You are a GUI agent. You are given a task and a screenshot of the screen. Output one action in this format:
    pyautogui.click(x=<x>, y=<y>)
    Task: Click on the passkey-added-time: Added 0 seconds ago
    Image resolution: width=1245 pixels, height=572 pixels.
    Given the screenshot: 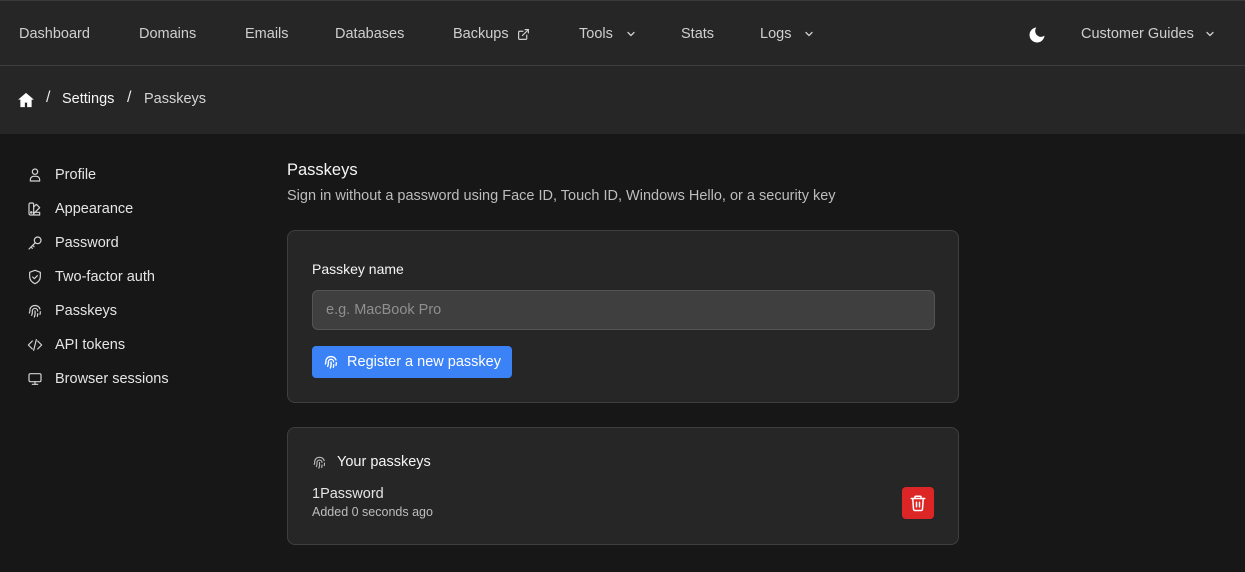 What is the action you would take?
    pyautogui.click(x=372, y=512)
    